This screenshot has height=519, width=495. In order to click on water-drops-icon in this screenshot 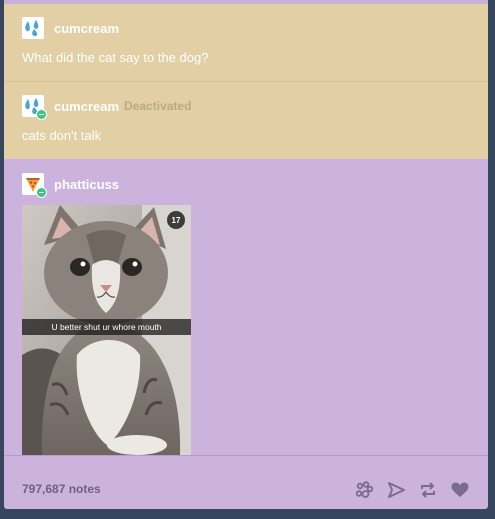, I will do `click(32, 28)`.